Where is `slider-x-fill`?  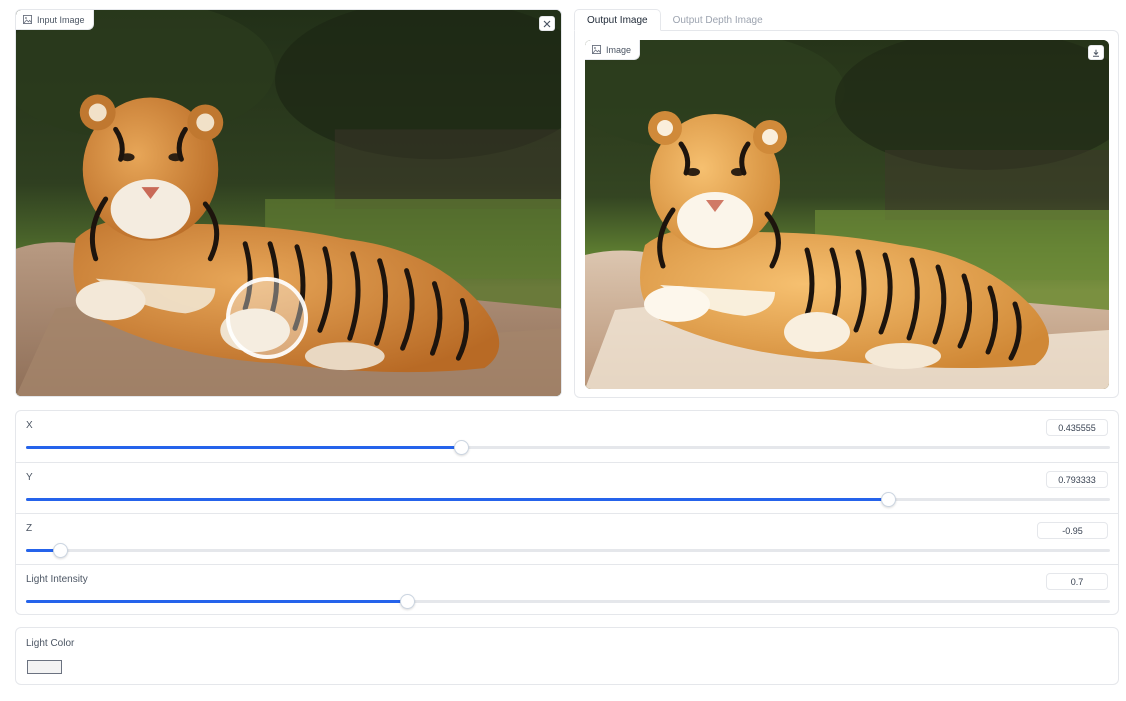 slider-x-fill is located at coordinates (244, 447).